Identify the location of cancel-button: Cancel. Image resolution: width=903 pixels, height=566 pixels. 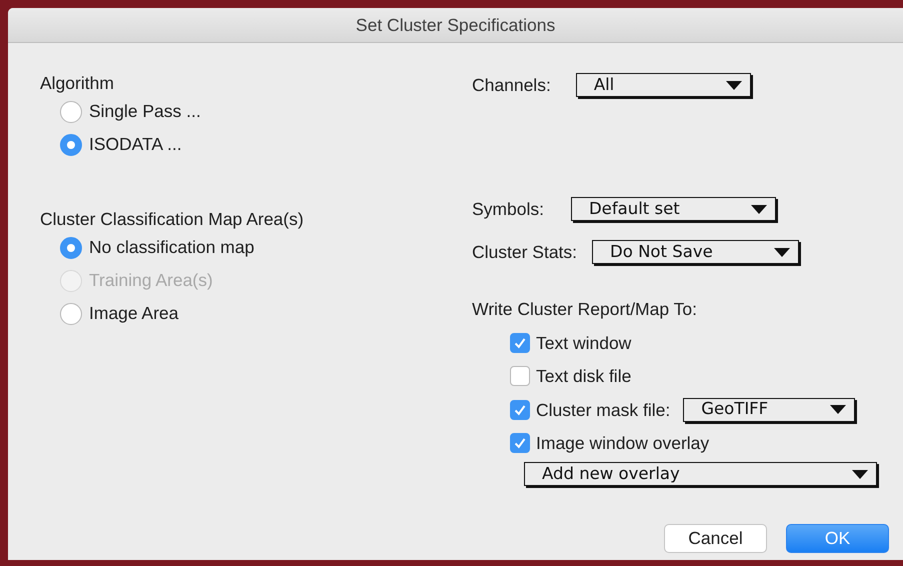
(715, 538).